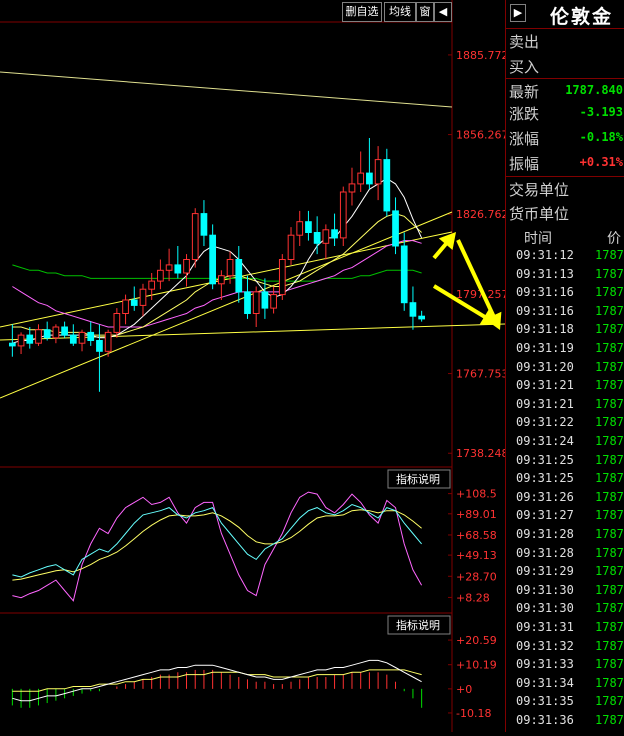 The image size is (624, 736). Describe the element at coordinates (400, 12) in the screenshot. I see `moving-average-button: 均线` at that location.